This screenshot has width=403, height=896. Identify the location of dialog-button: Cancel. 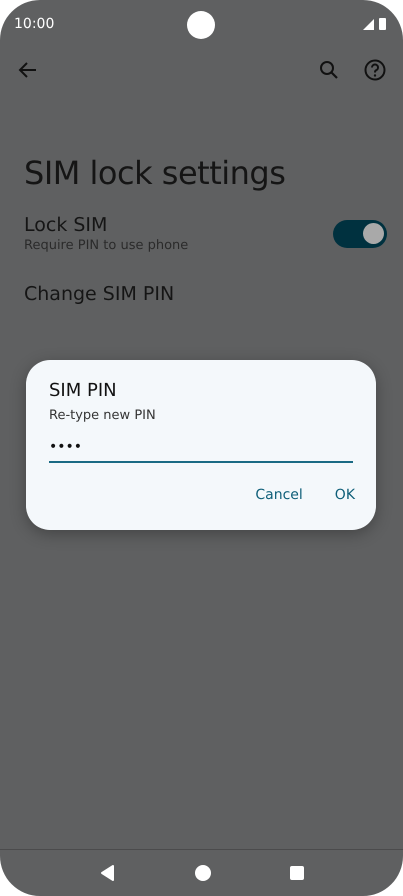
(279, 495).